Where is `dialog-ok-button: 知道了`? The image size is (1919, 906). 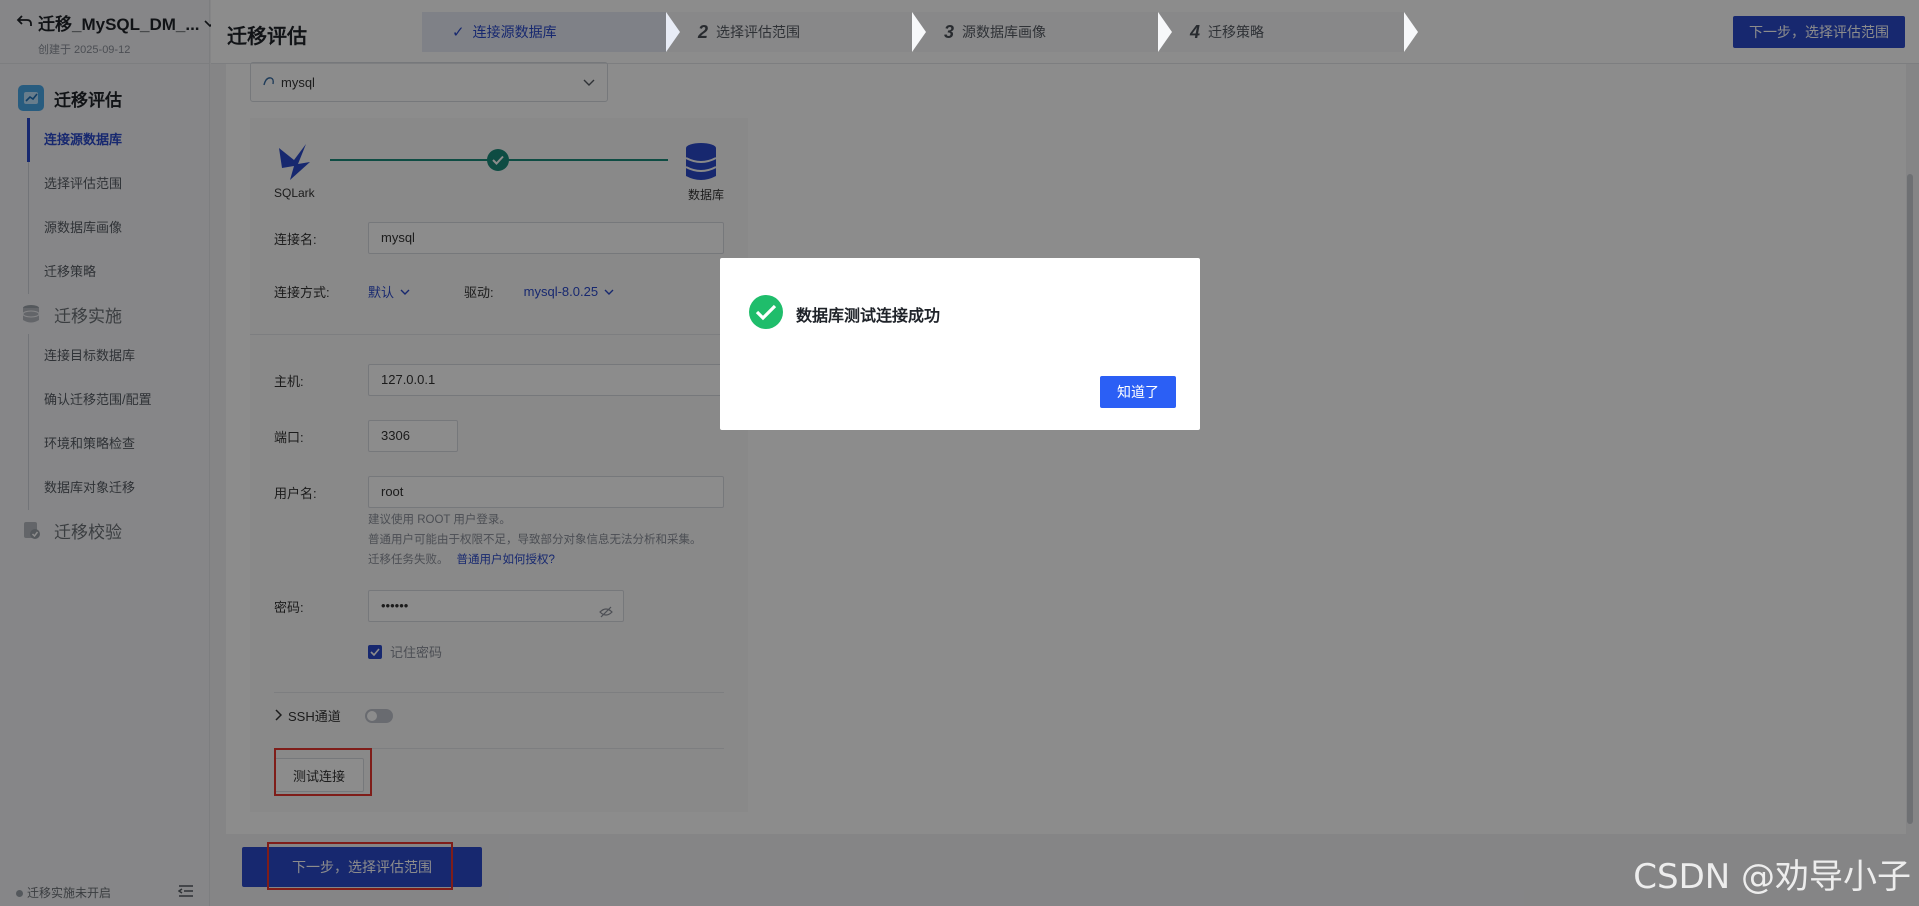
dialog-ok-button: 知道了 is located at coordinates (1138, 392).